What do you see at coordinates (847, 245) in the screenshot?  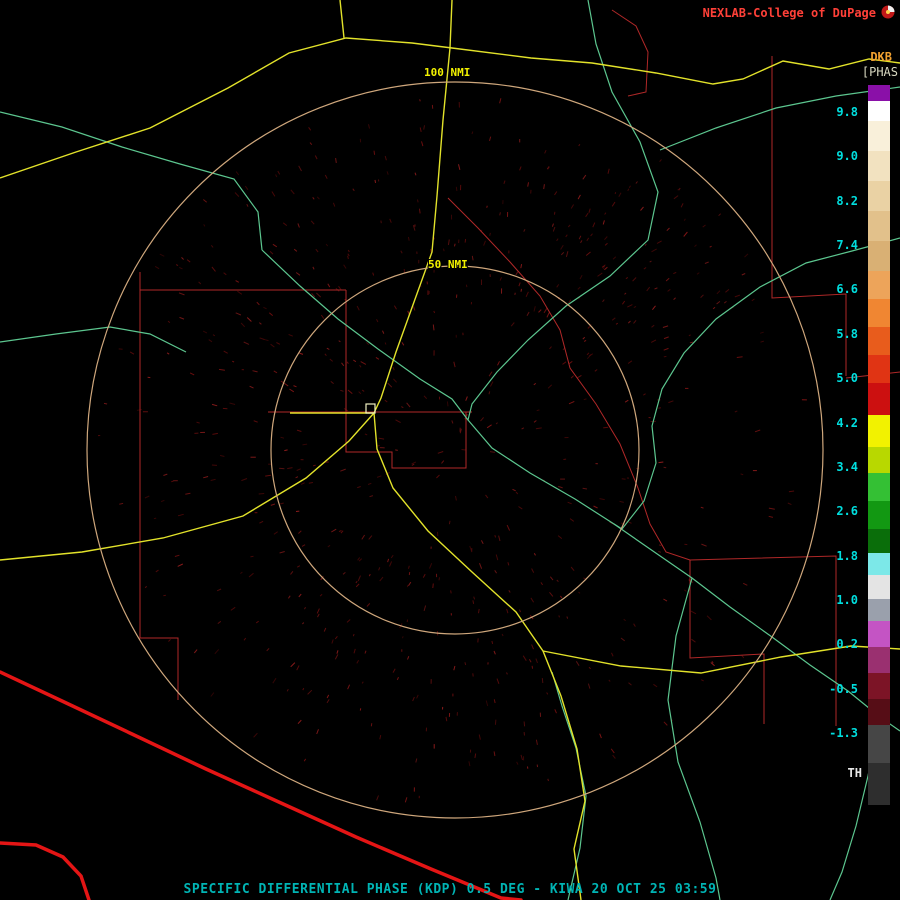 I see `colorbar-tick-label: 7.4` at bounding box center [847, 245].